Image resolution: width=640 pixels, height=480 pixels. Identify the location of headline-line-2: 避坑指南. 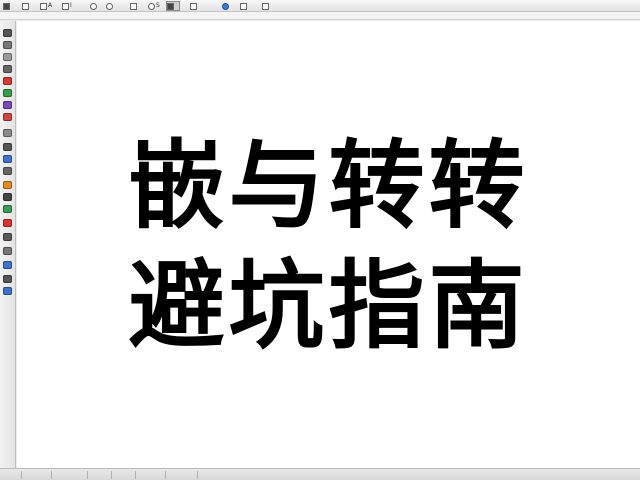
(328, 306).